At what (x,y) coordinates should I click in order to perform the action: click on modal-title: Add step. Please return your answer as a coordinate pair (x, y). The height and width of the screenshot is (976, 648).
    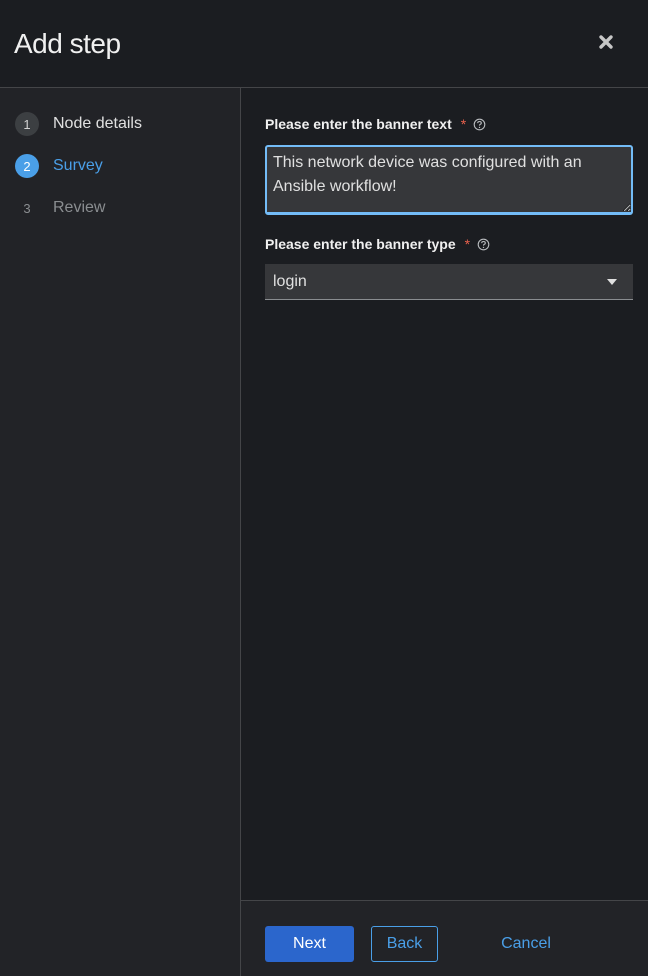
    Looking at the image, I should click on (67, 43).